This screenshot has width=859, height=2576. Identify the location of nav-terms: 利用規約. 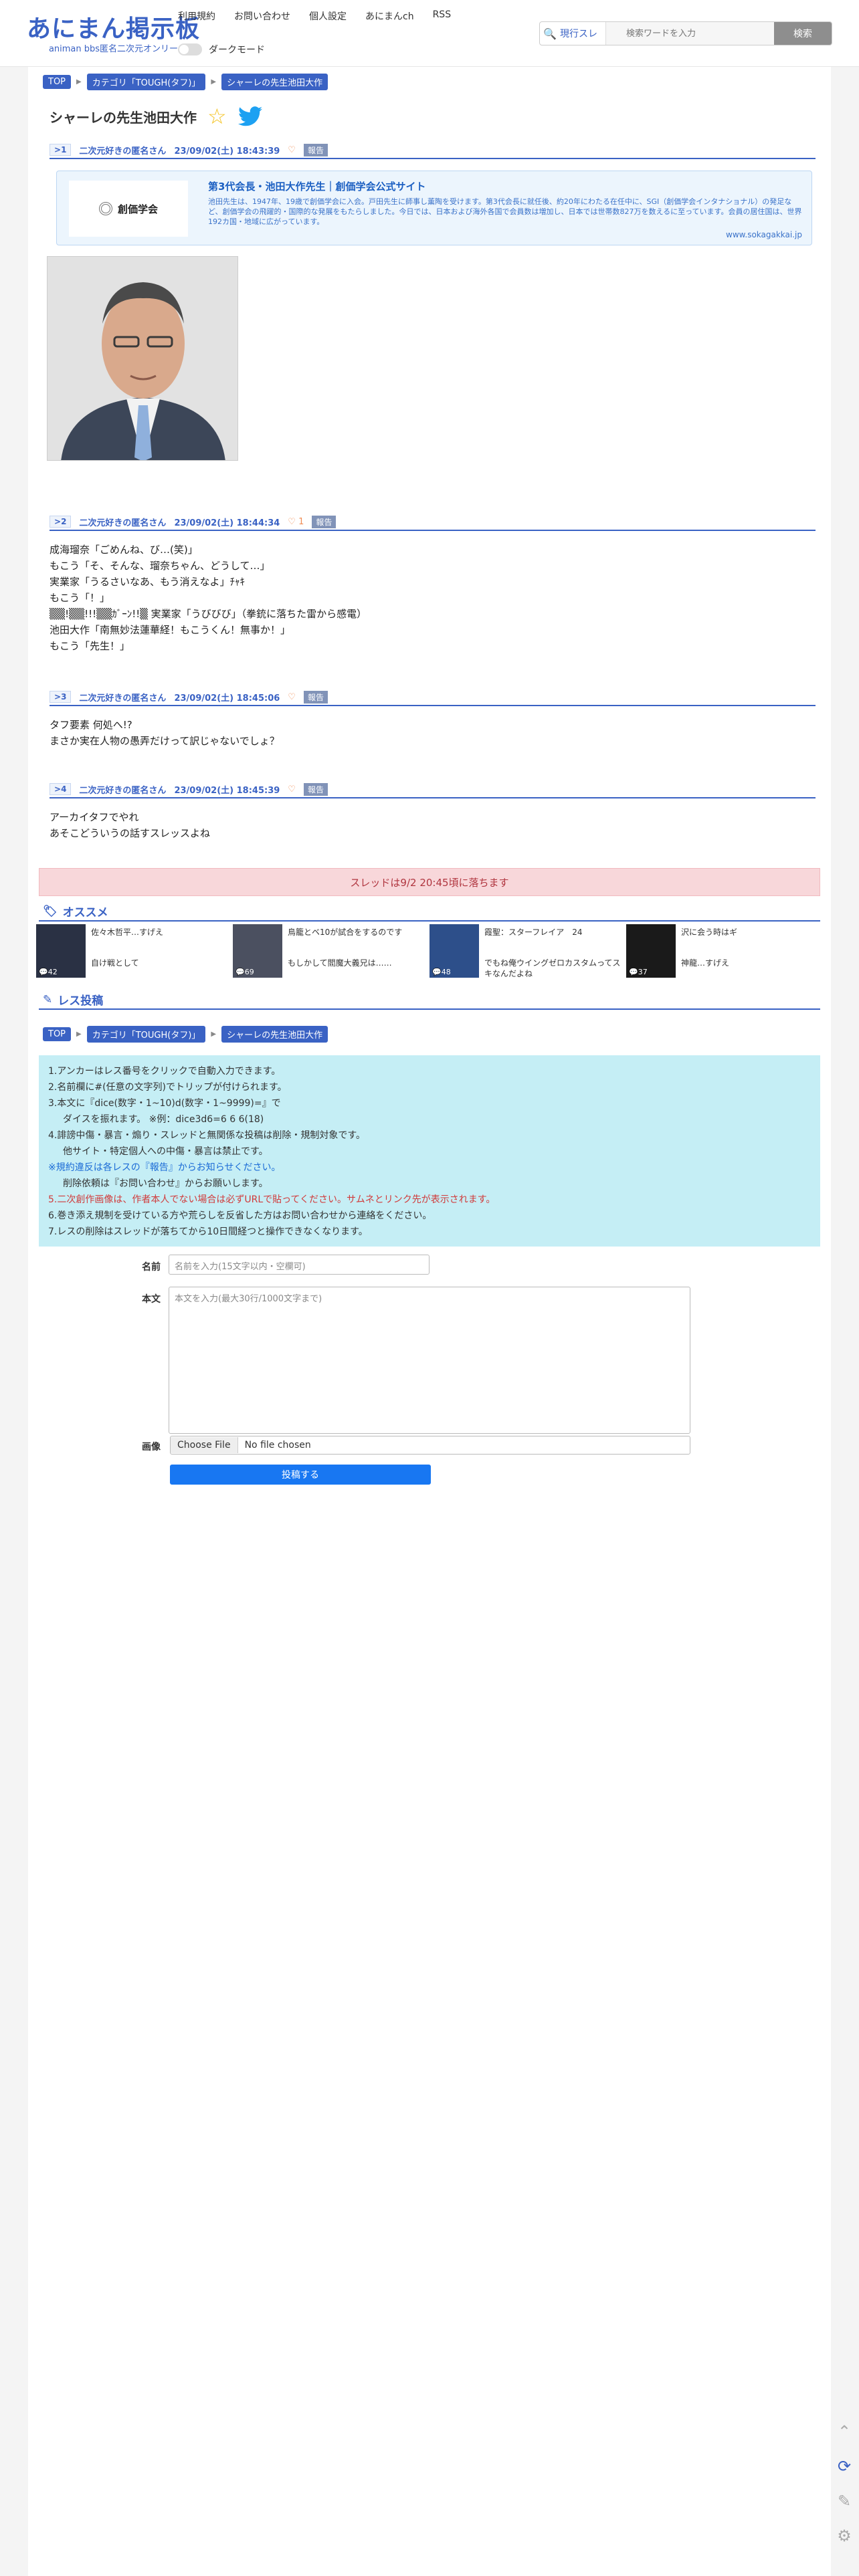
(196, 16).